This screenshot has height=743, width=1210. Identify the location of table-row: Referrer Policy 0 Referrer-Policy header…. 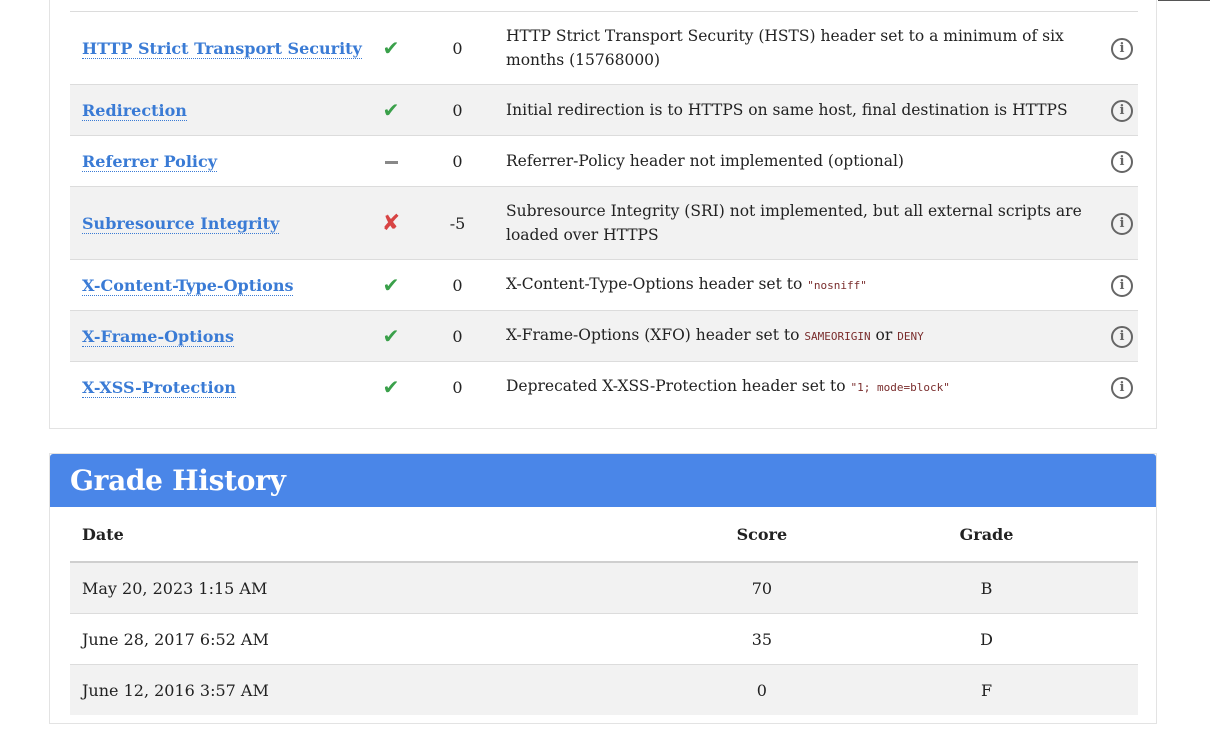
(604, 161).